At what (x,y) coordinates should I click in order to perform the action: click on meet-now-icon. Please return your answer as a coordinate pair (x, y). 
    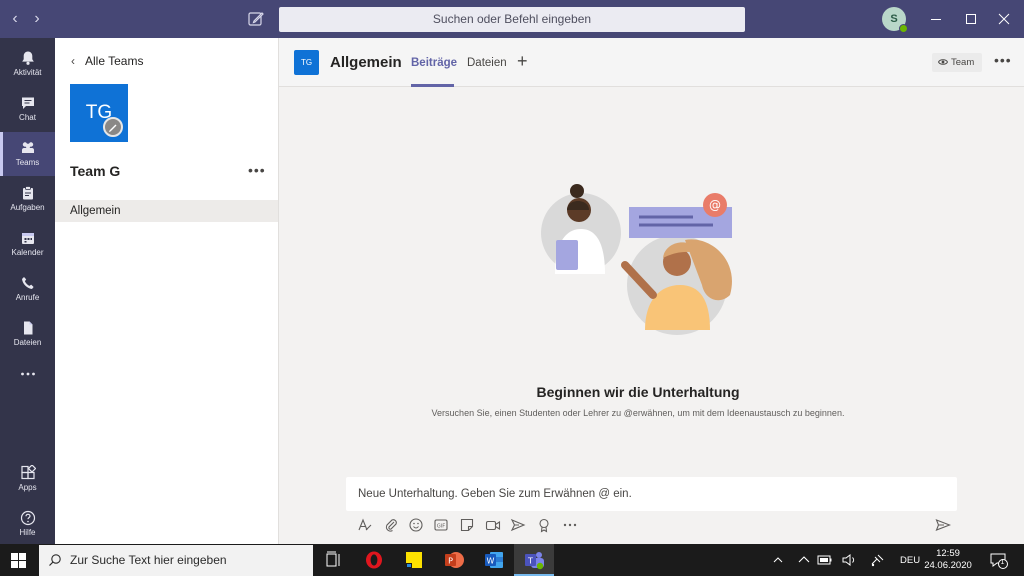
    Looking at the image, I should click on (493, 525).